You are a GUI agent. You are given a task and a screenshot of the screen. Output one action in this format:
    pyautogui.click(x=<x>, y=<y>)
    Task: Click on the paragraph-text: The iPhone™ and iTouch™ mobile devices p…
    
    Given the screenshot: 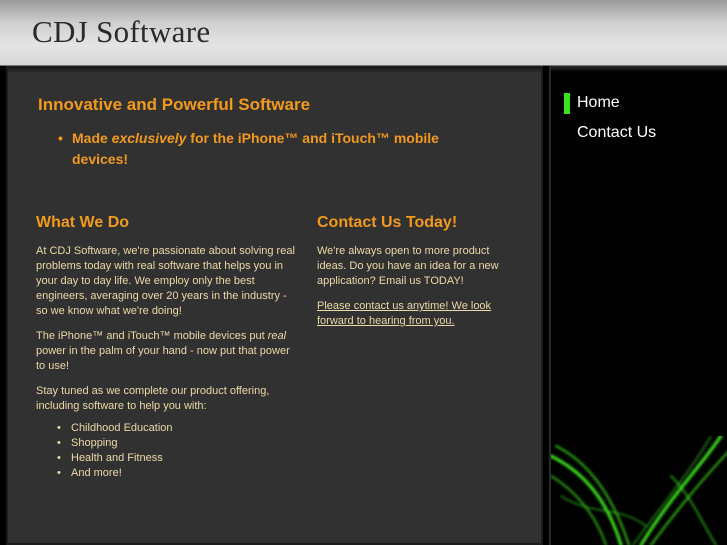 What is the action you would take?
    pyautogui.click(x=152, y=336)
    